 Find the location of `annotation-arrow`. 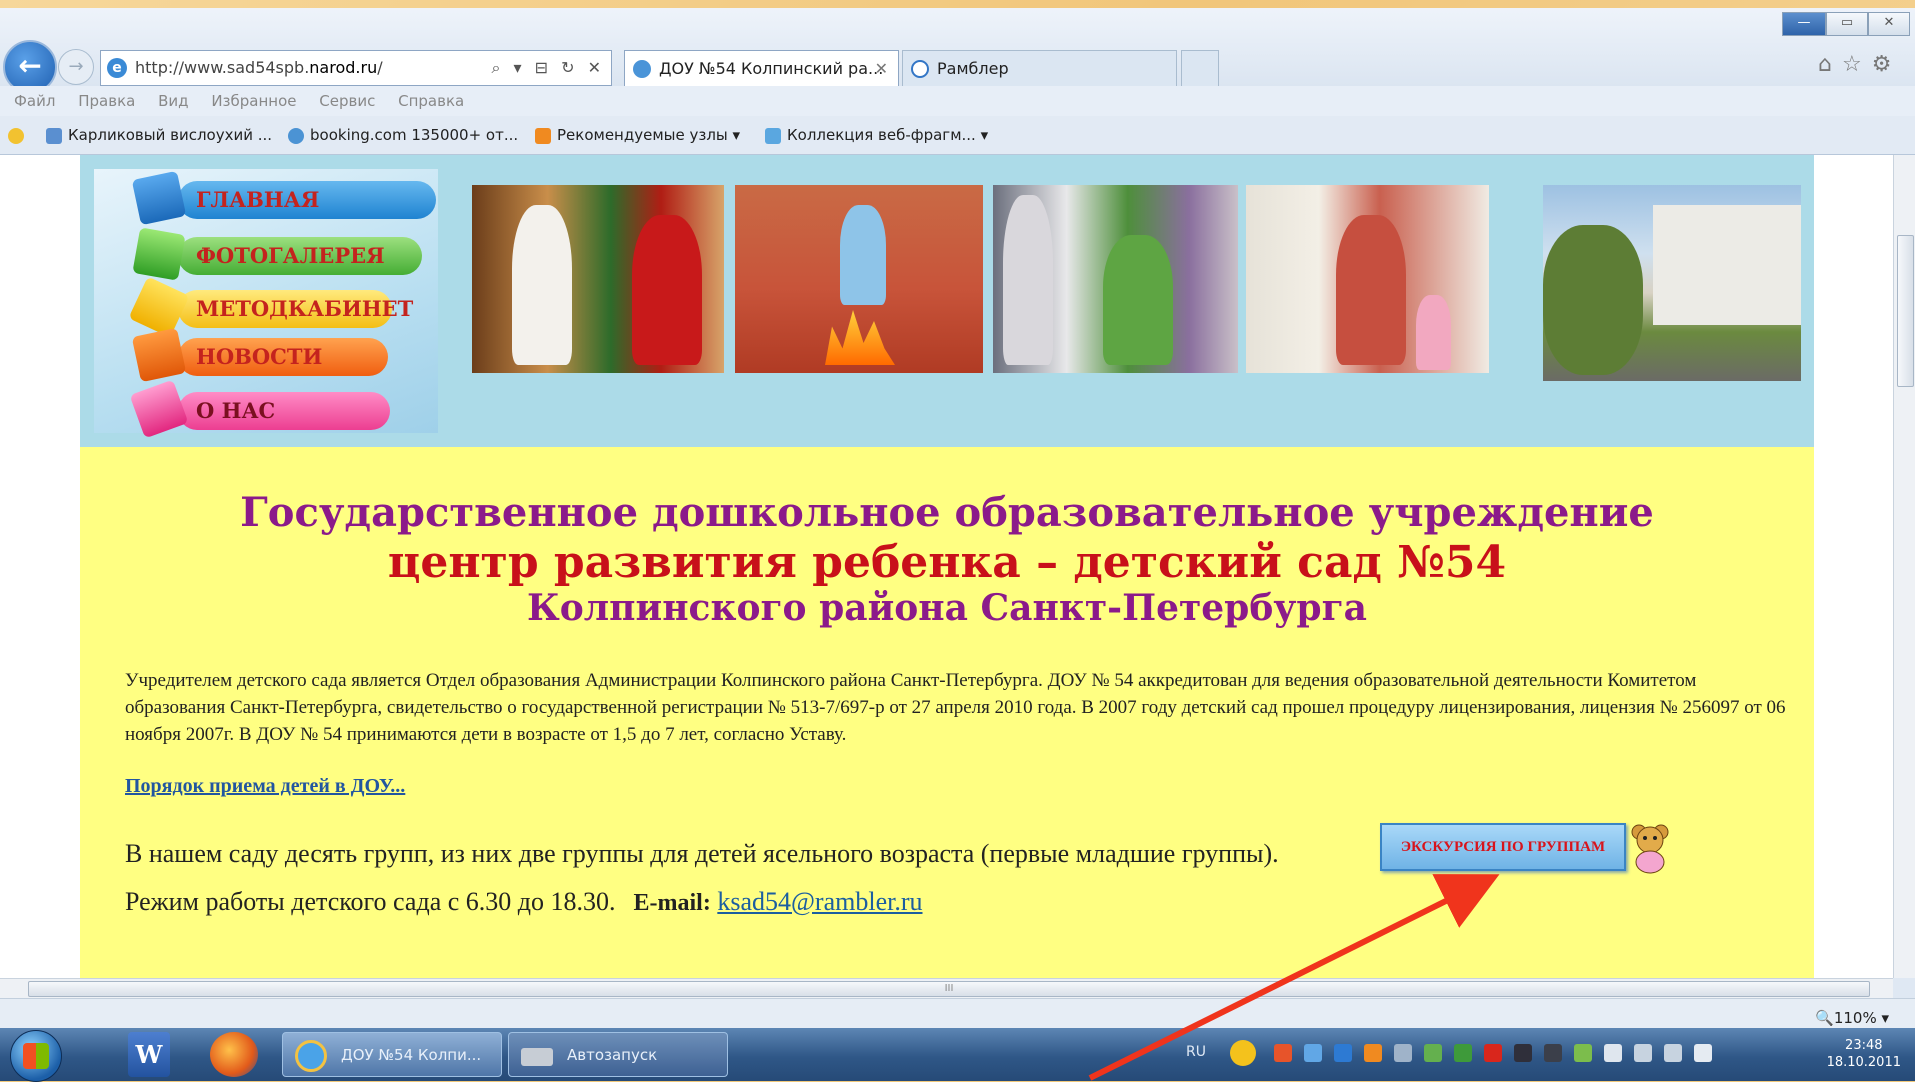

annotation-arrow is located at coordinates (1294, 977).